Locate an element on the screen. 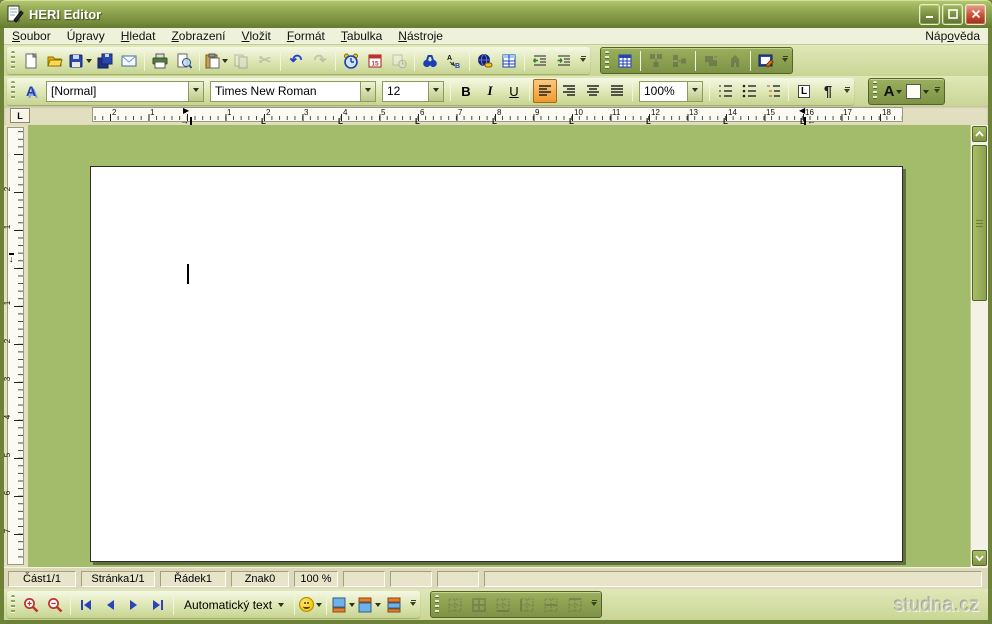  last-page-button is located at coordinates (158, 605).